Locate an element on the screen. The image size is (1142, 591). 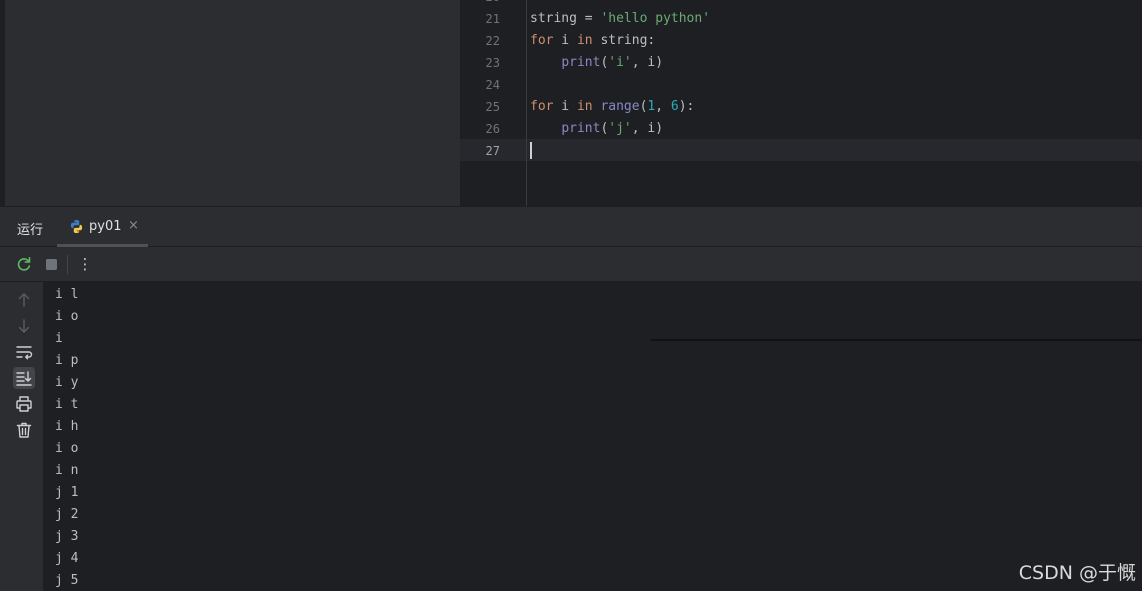
console-divider is located at coordinates (896, 340).